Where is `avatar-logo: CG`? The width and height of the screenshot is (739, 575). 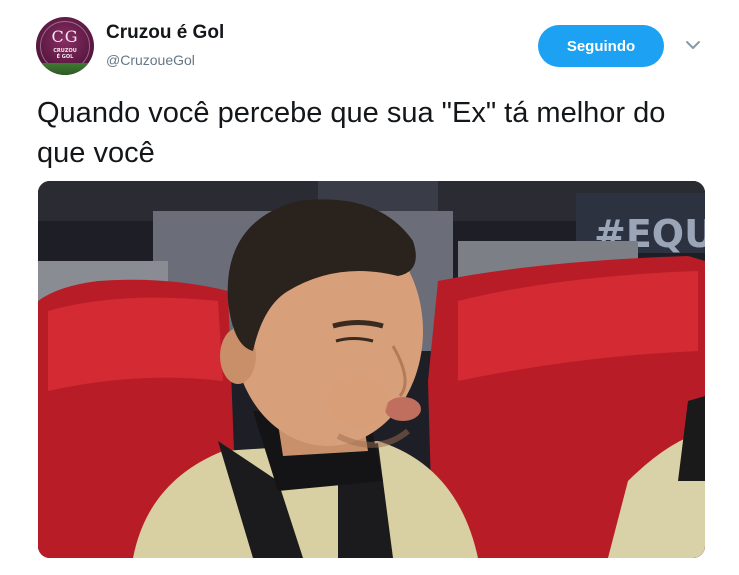
avatar-logo: CG is located at coordinates (65, 36).